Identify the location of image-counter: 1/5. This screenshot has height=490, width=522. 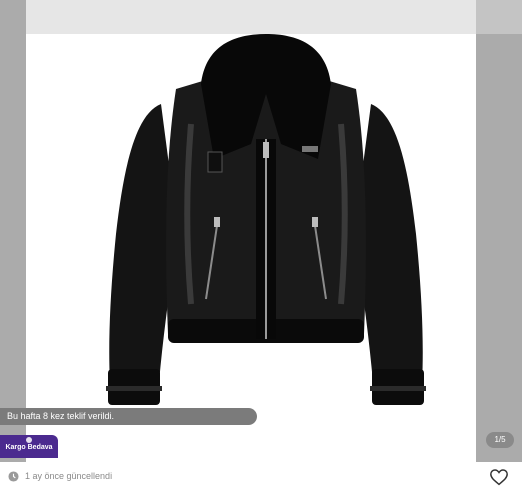
(500, 440).